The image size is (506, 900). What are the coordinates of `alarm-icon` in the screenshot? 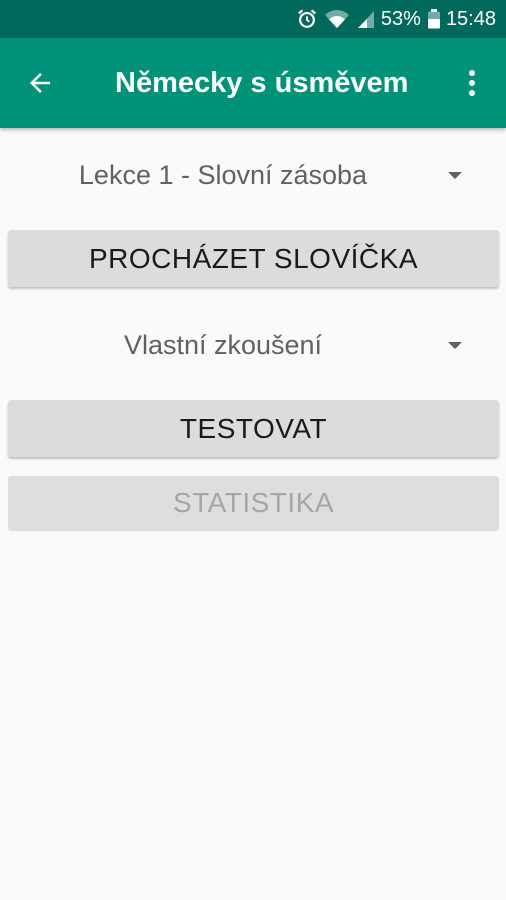 It's located at (307, 19).